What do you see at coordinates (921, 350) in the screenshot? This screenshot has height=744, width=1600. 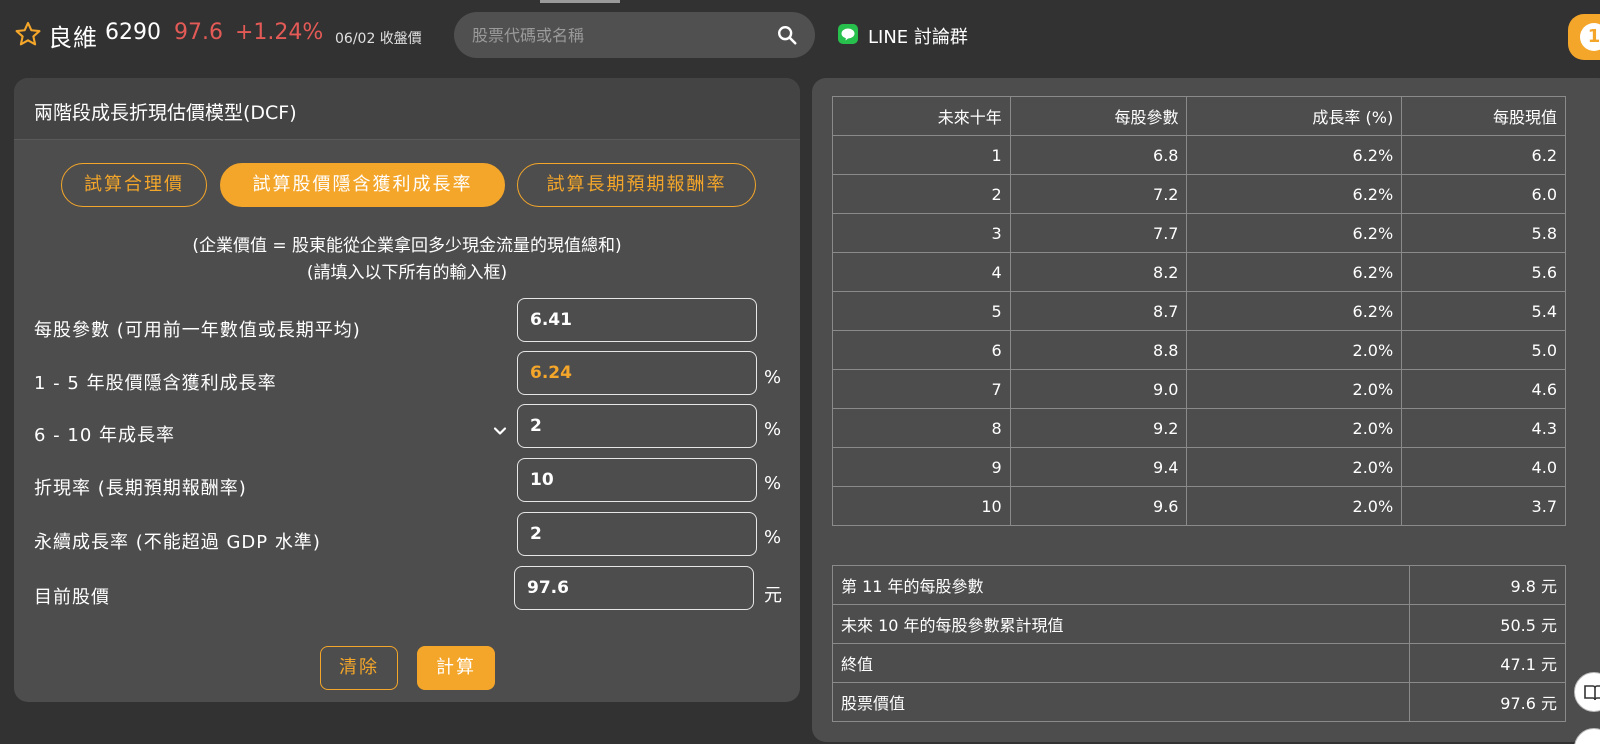 I see `cell-year: 6` at bounding box center [921, 350].